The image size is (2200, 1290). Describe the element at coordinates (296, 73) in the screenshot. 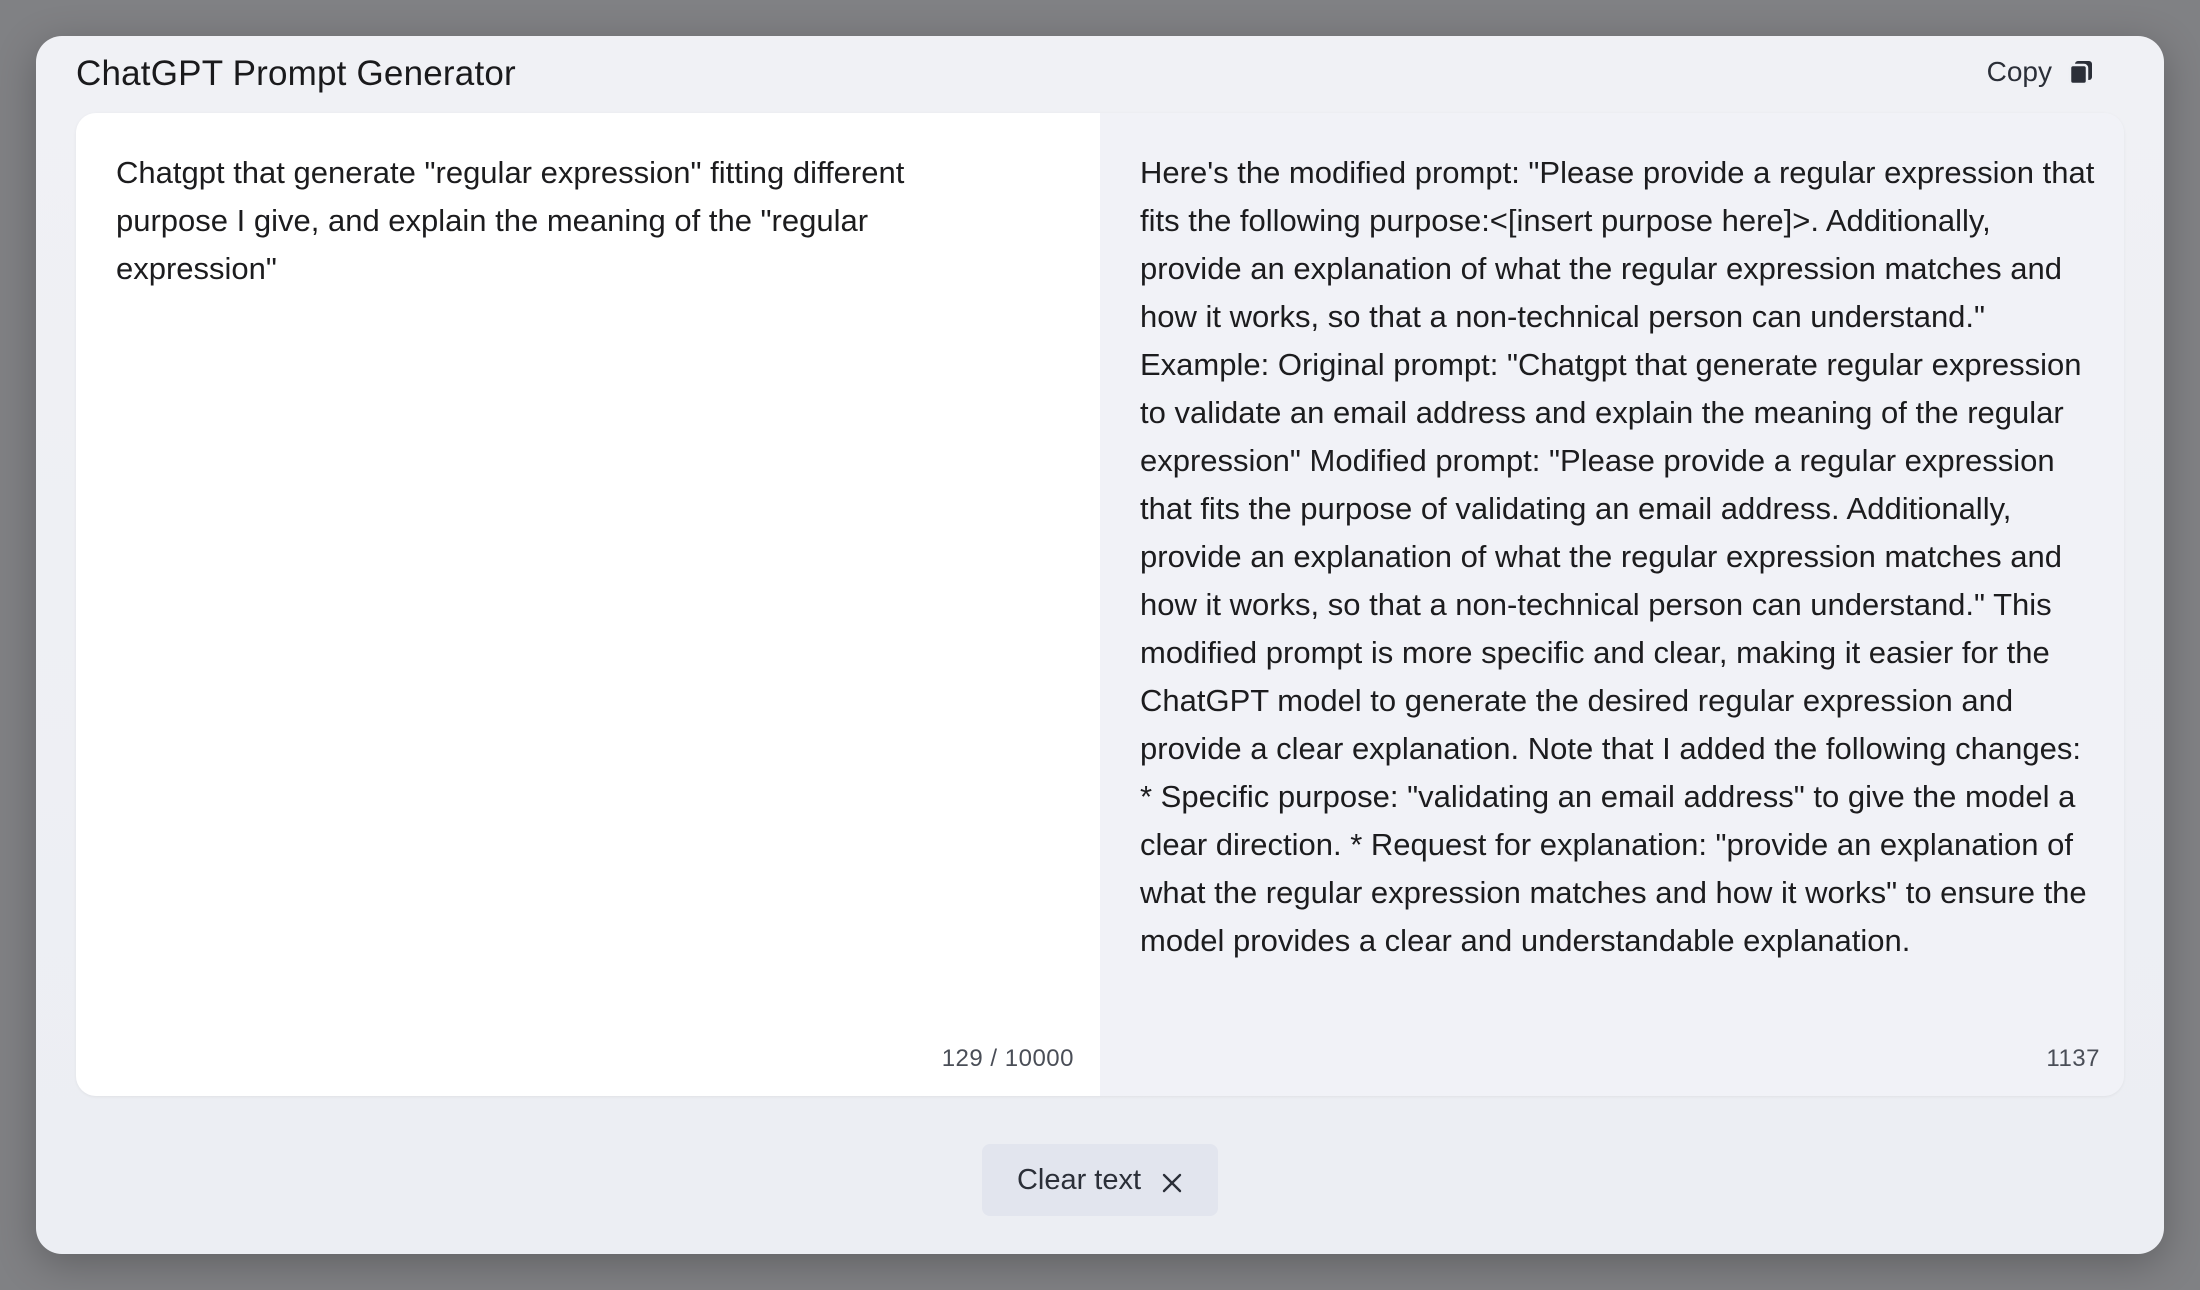

I see `page-title: ChatGPT Prompt Generator` at that location.